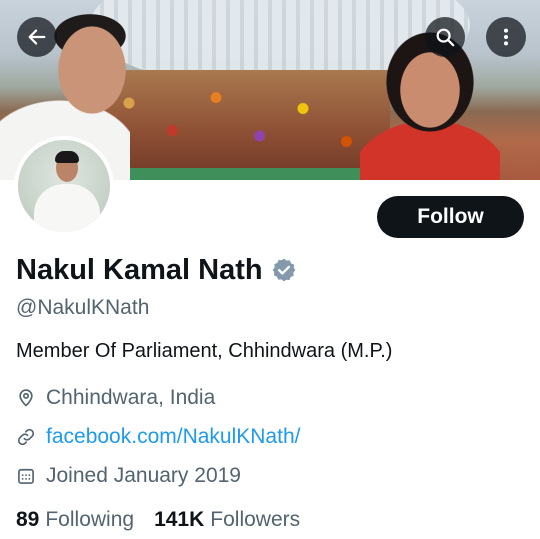  Describe the element at coordinates (173, 437) in the screenshot. I see `website-link: facebook.com/NakulKNath/` at that location.